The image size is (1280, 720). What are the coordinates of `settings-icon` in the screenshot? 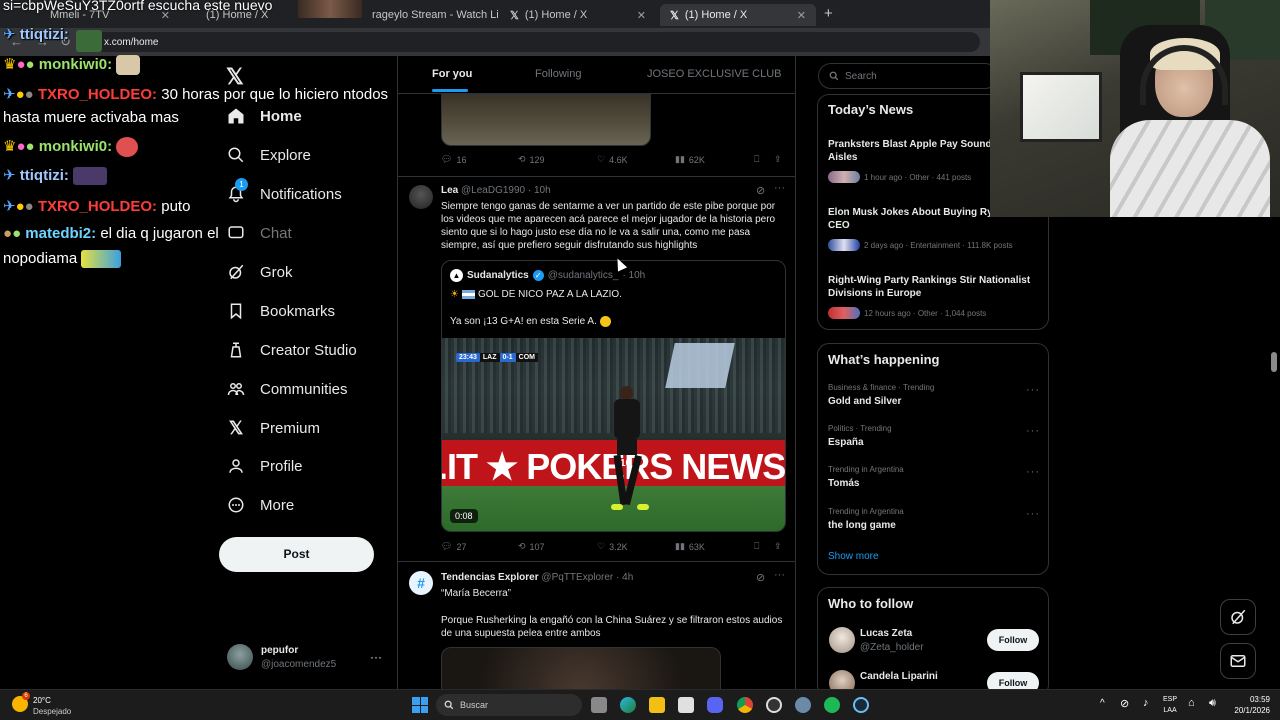 It's located at (803, 705).